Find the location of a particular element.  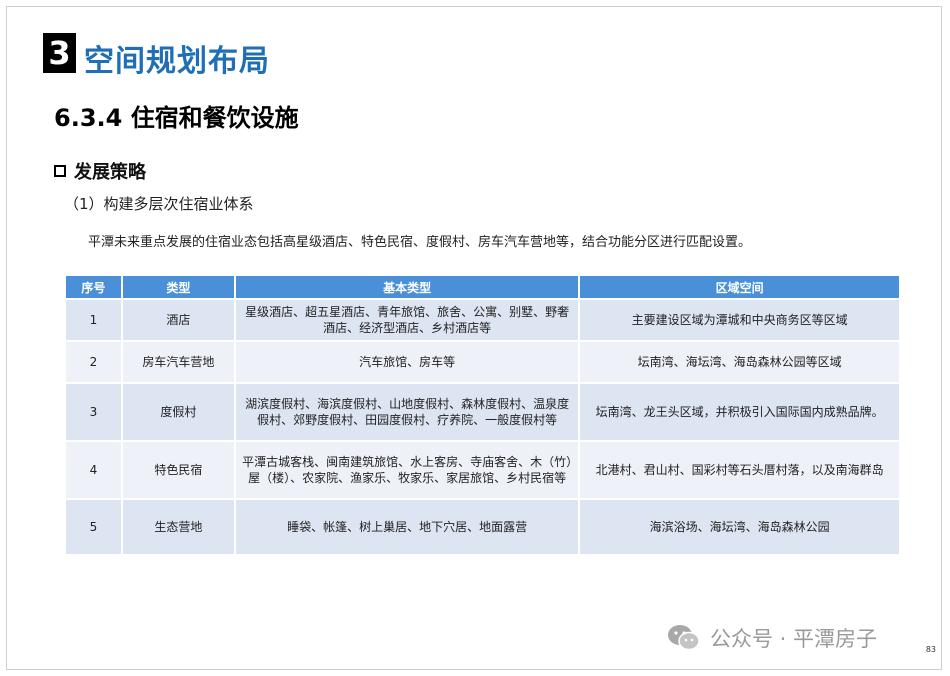

watermark-text: 公众号 · 平潭房子 is located at coordinates (794, 639).